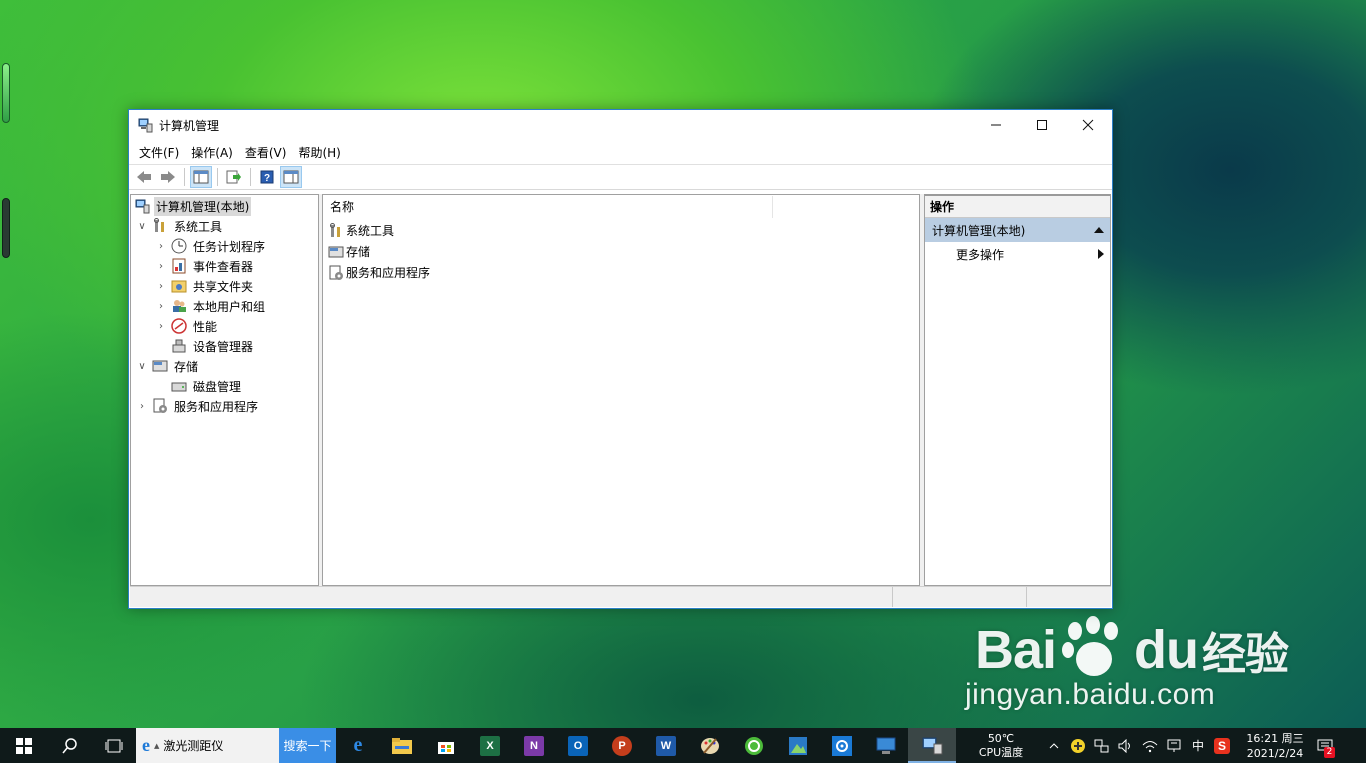 Image resolution: width=1366 pixels, height=763 pixels. I want to click on tree-item-storage: ∨ 存储, so click(224, 366).